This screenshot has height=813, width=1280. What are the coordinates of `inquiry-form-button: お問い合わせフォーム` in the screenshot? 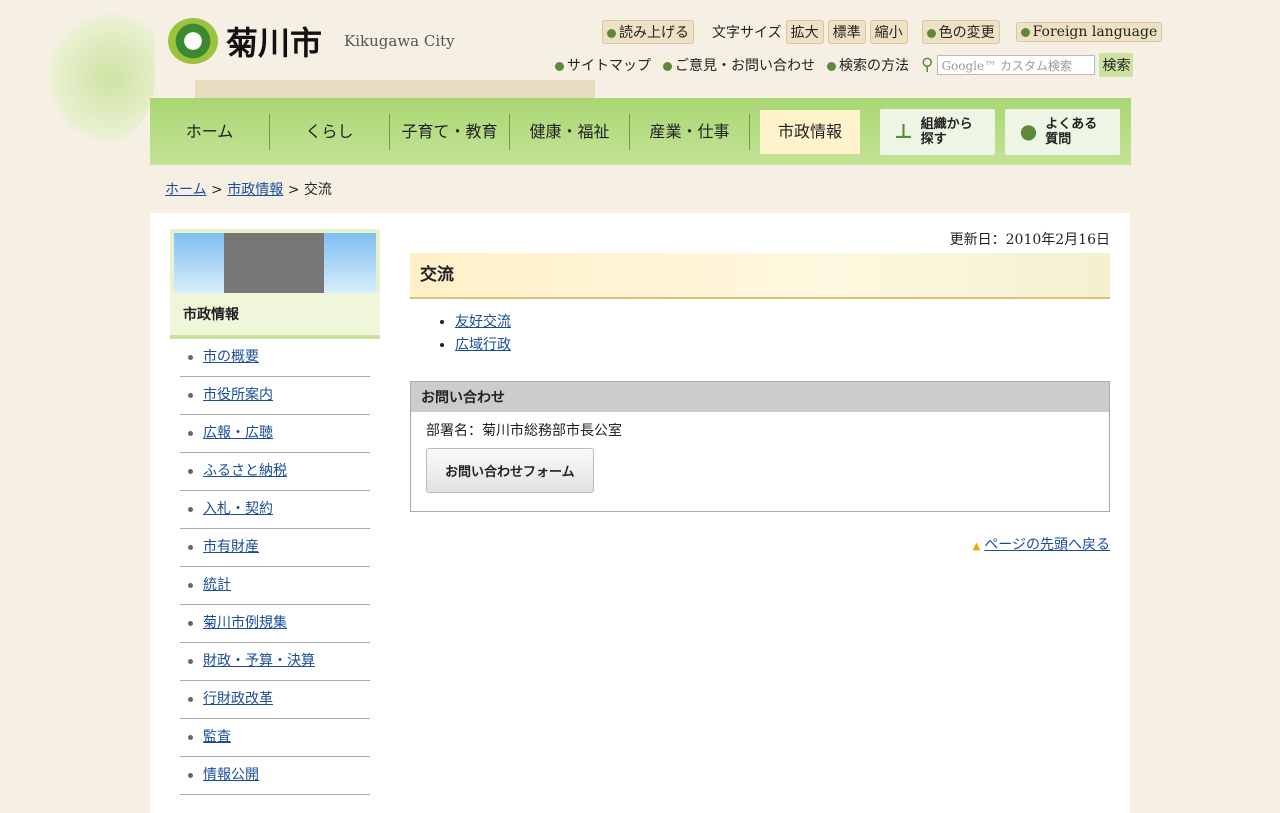 It's located at (510, 470).